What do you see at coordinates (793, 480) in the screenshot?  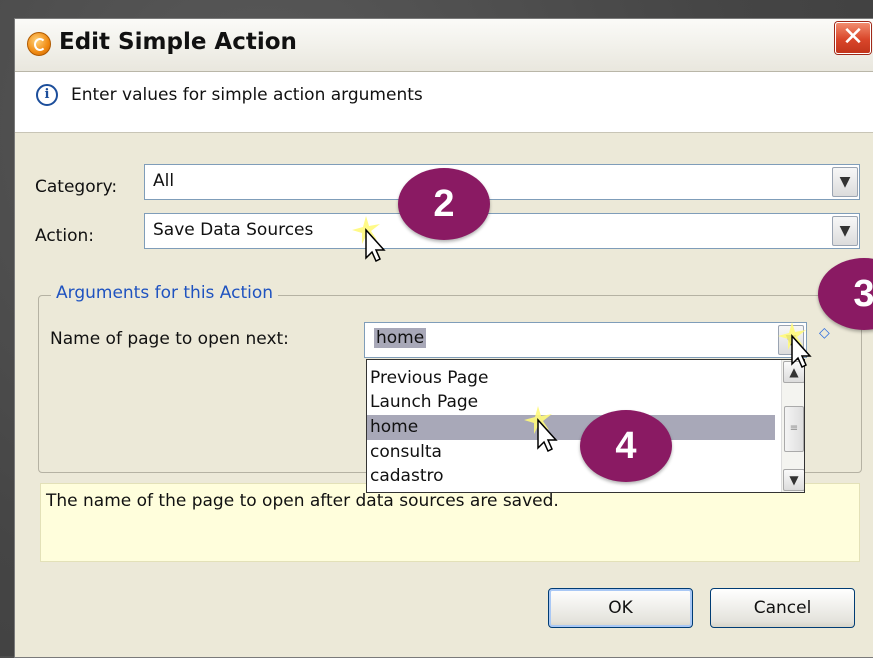 I see `scroll-down-icon: ▼` at bounding box center [793, 480].